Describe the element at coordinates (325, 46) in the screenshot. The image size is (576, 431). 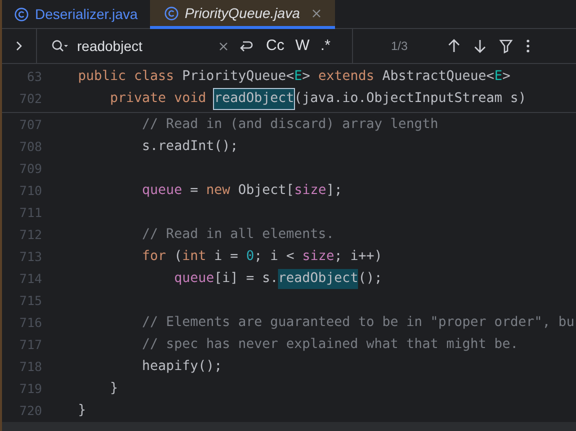
I see `search-option-toggle: .*` at that location.